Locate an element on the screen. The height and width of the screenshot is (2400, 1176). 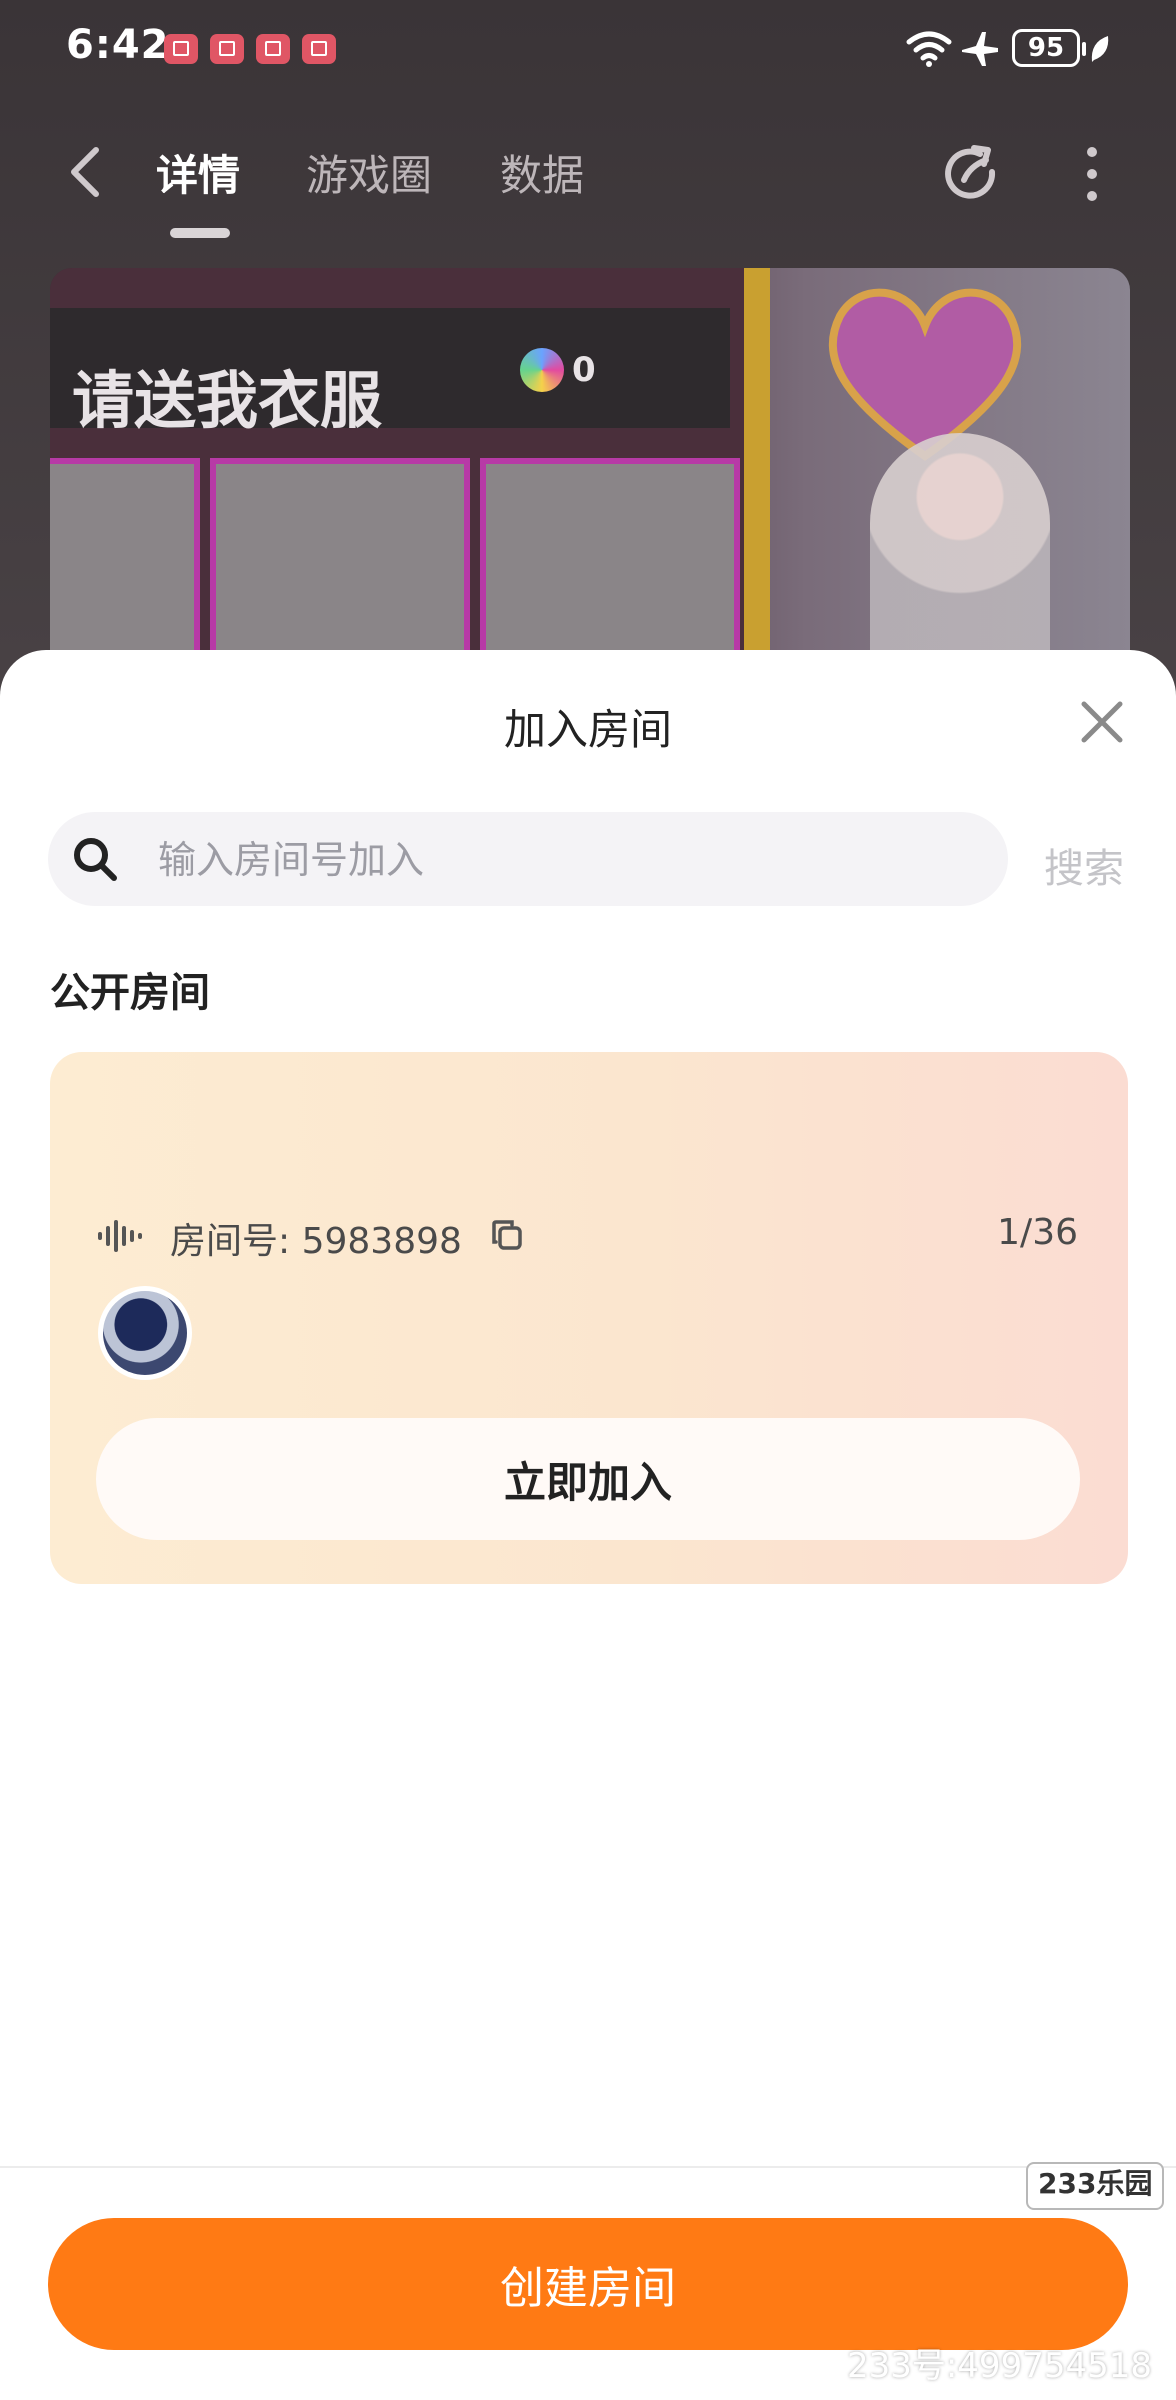
room-number-input is located at coordinates (568, 860).